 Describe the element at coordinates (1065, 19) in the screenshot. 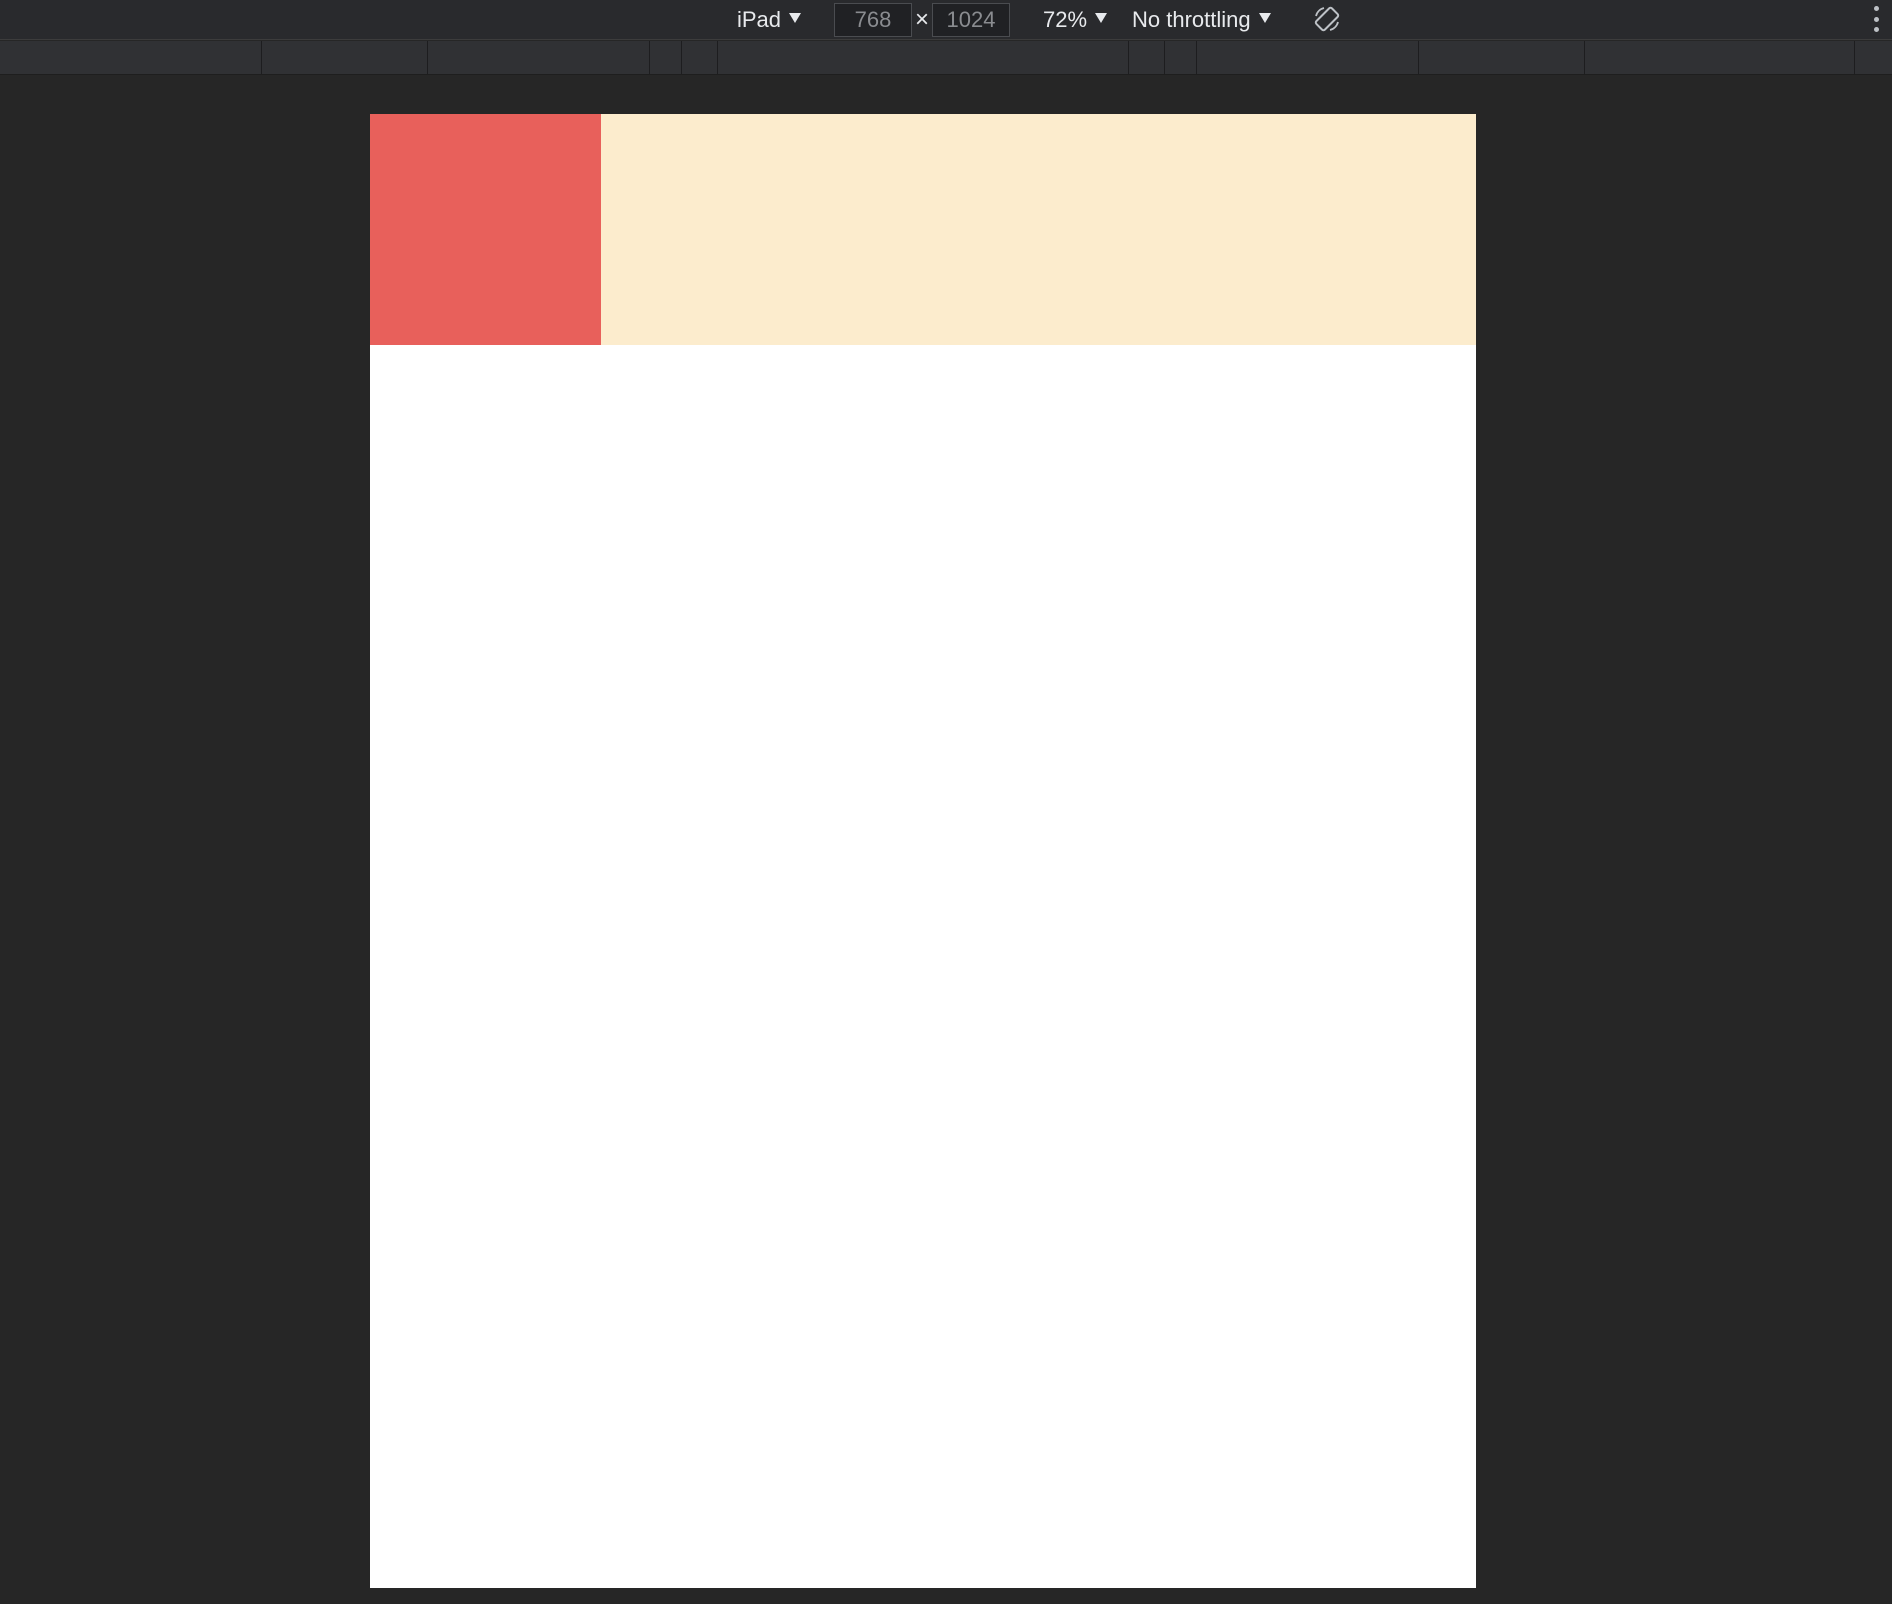

I see `zoom-label: 72%` at that location.